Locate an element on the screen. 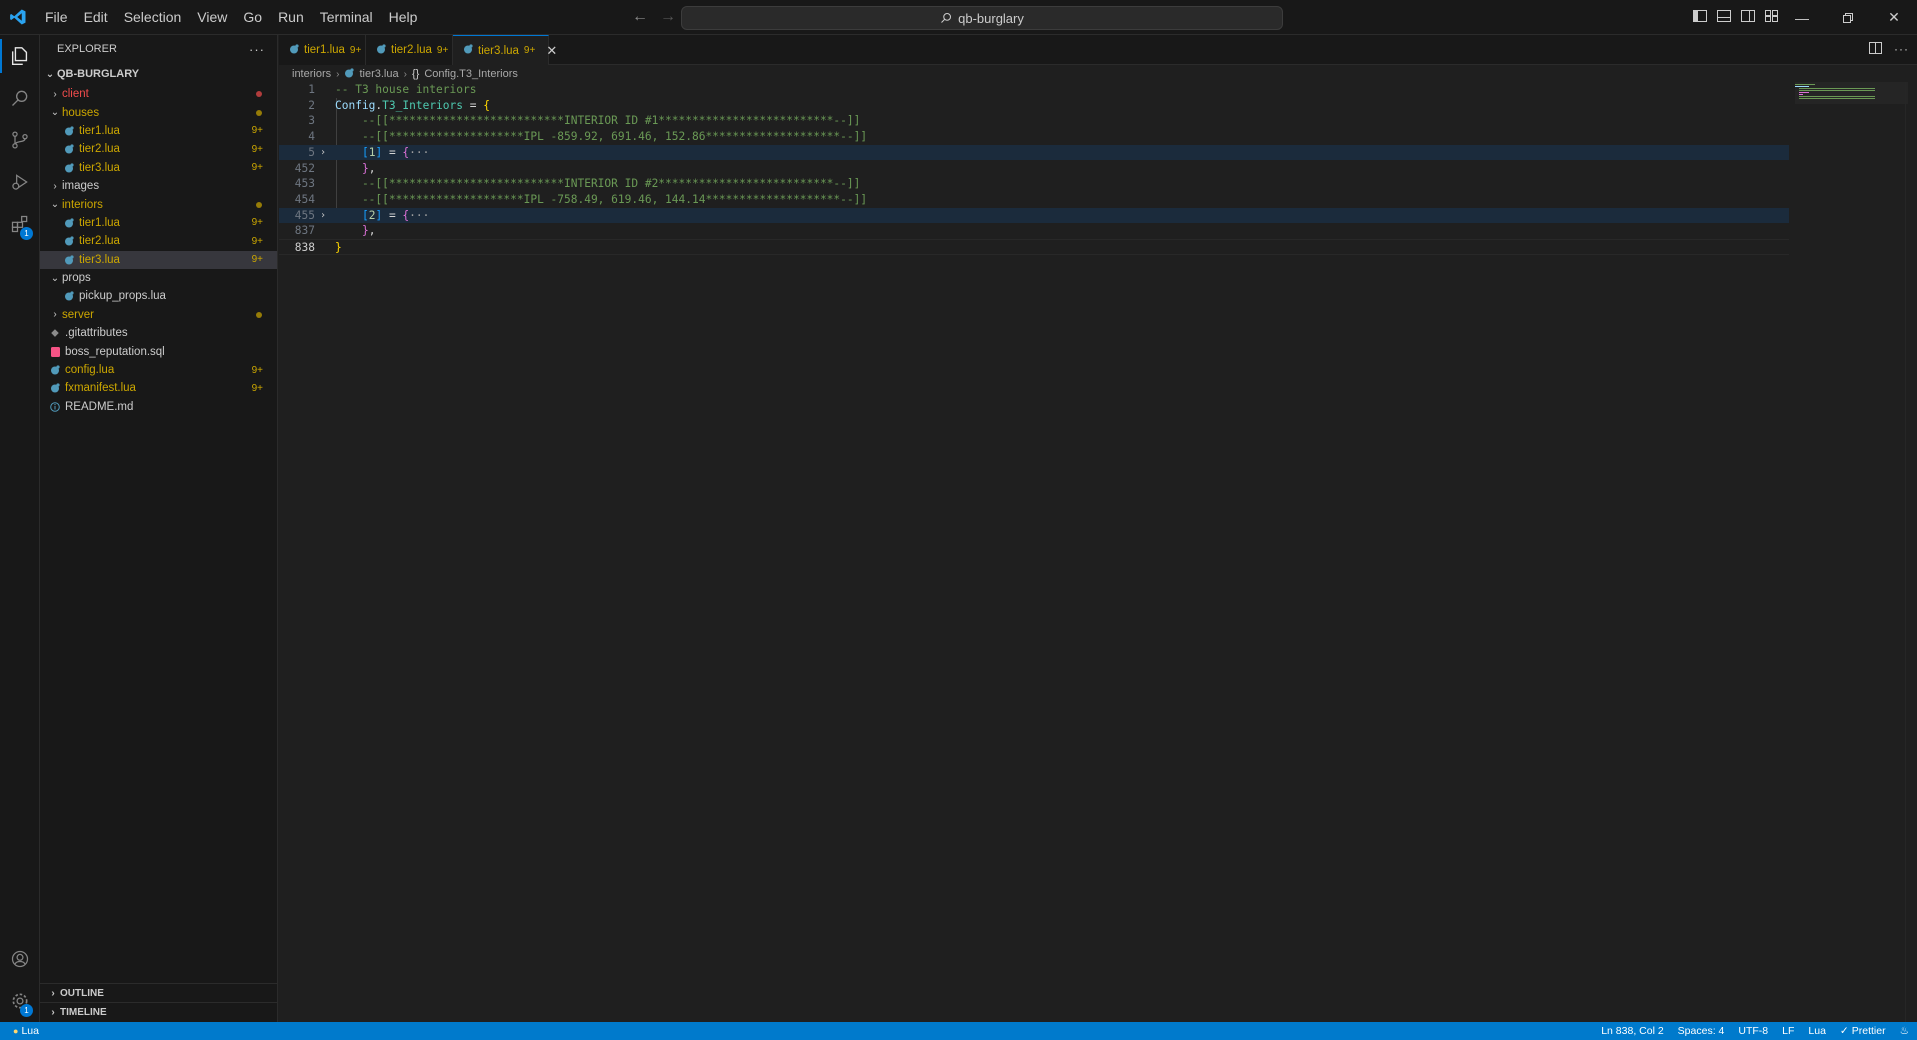 Image resolution: width=1917 pixels, height=1040 pixels. file-item: boss_reputation.sql is located at coordinates (158, 351).